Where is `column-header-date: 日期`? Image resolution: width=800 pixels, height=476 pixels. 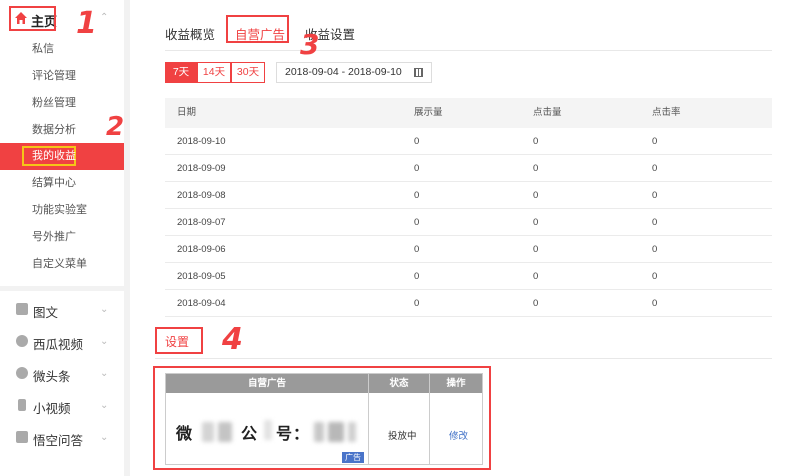 column-header-date: 日期 is located at coordinates (187, 112).